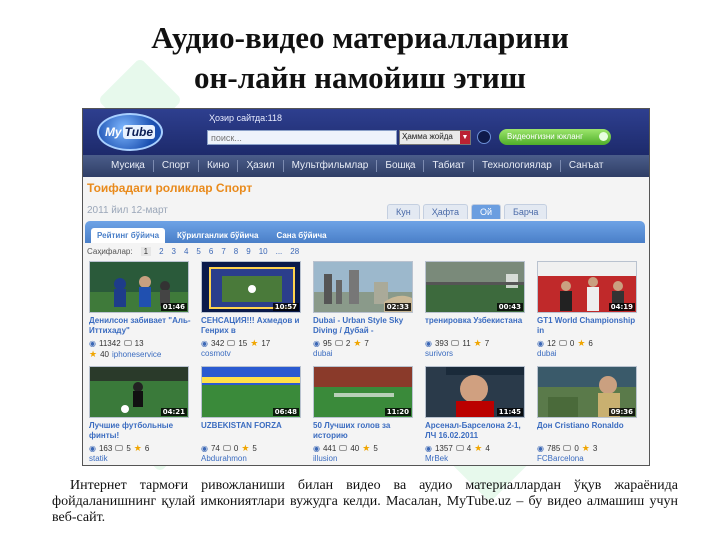 This screenshot has width=720, height=540. I want to click on video-title: UZBEKISTAN FORZA, so click(253, 431).